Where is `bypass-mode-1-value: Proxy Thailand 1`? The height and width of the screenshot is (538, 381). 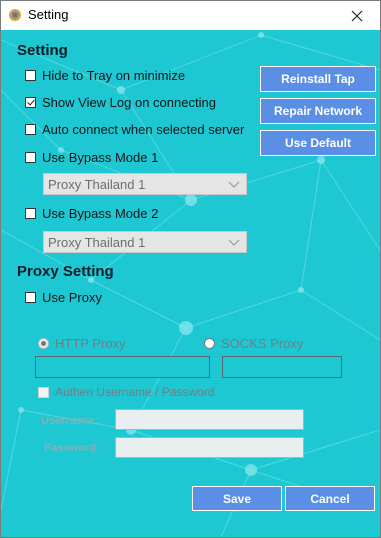 bypass-mode-1-value: Proxy Thailand 1 is located at coordinates (97, 184).